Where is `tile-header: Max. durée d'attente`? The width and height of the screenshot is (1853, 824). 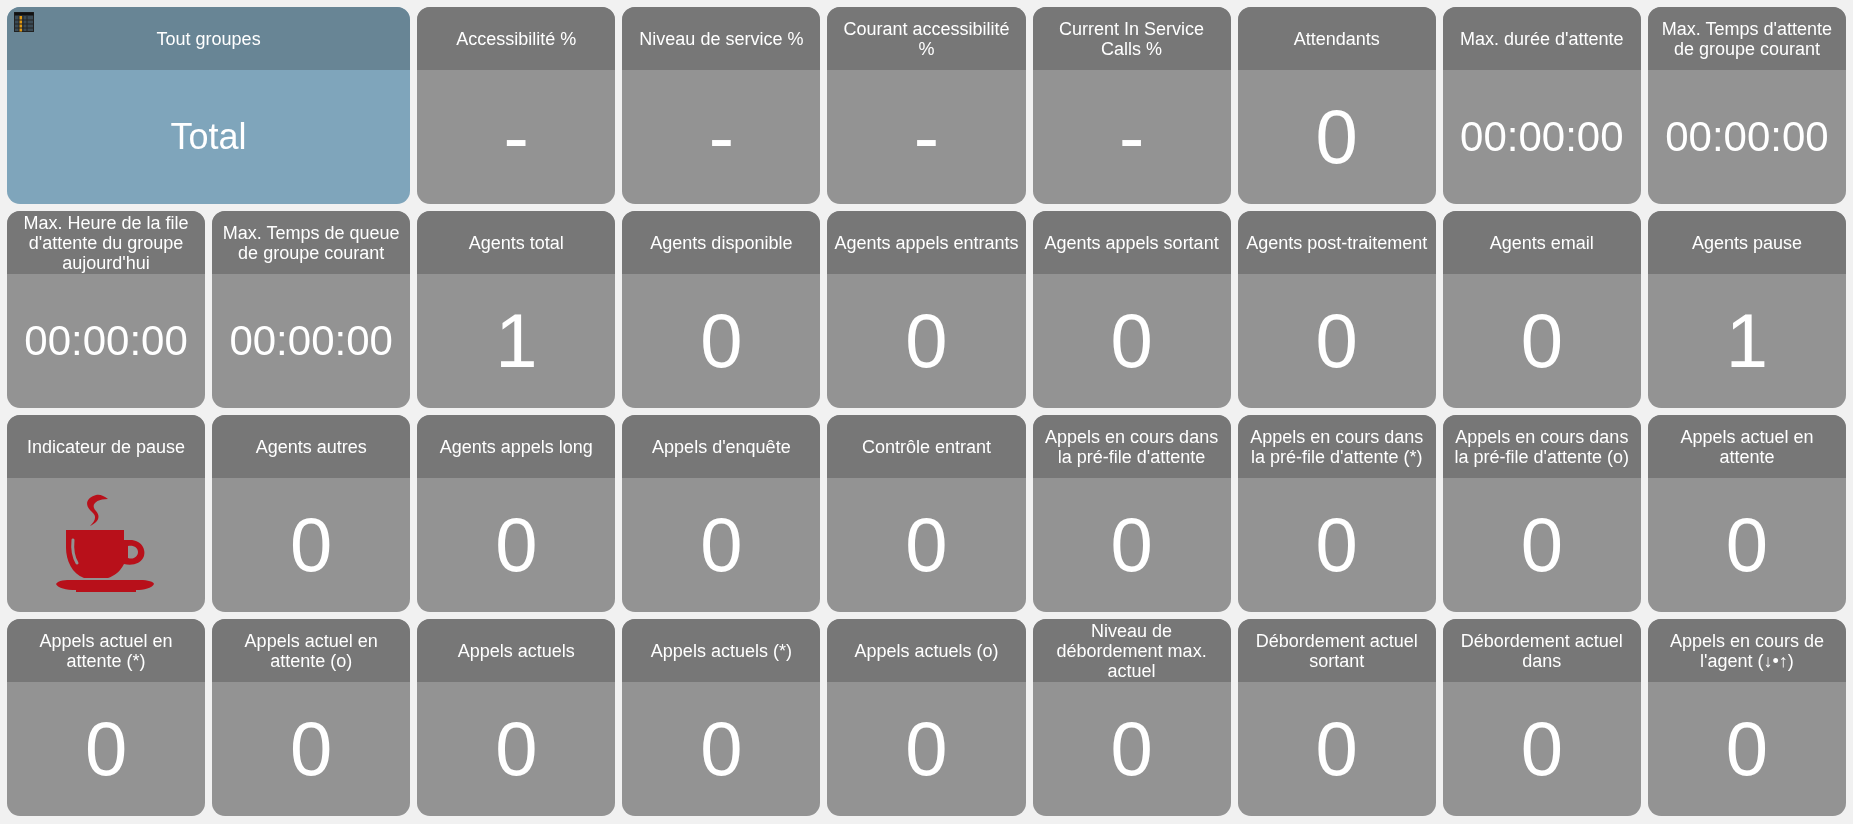 tile-header: Max. durée d'attente is located at coordinates (1541, 38).